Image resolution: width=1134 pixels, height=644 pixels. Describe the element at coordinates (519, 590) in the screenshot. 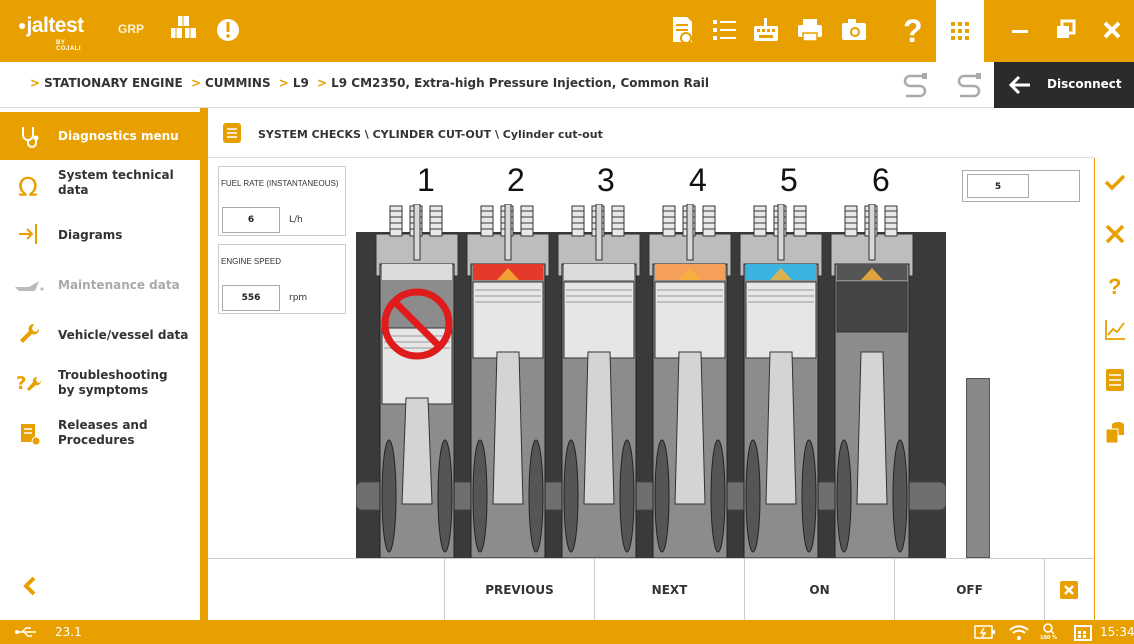

I see `previous-button: PREVIOUS` at that location.